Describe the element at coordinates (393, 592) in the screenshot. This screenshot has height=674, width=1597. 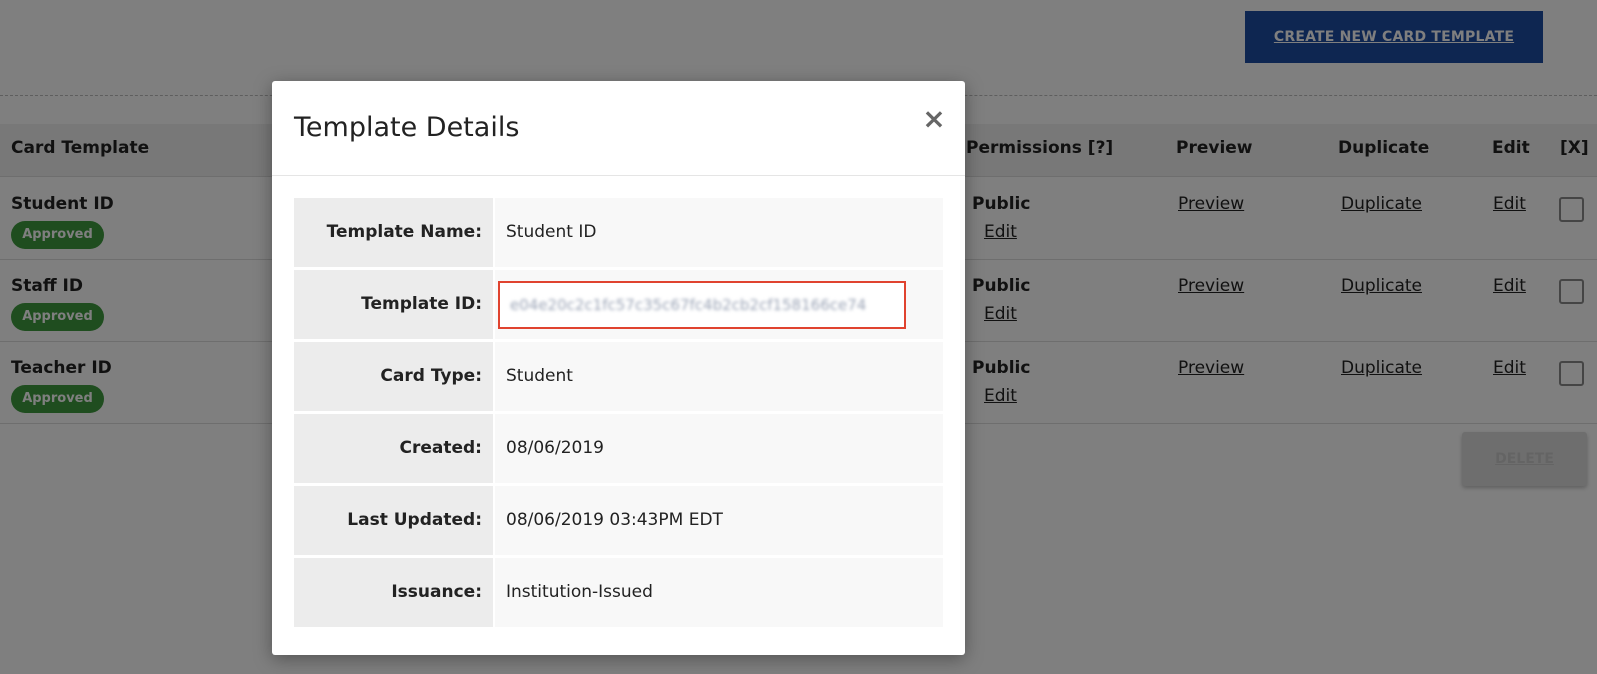
I see `detail-label: Issuance:` at that location.